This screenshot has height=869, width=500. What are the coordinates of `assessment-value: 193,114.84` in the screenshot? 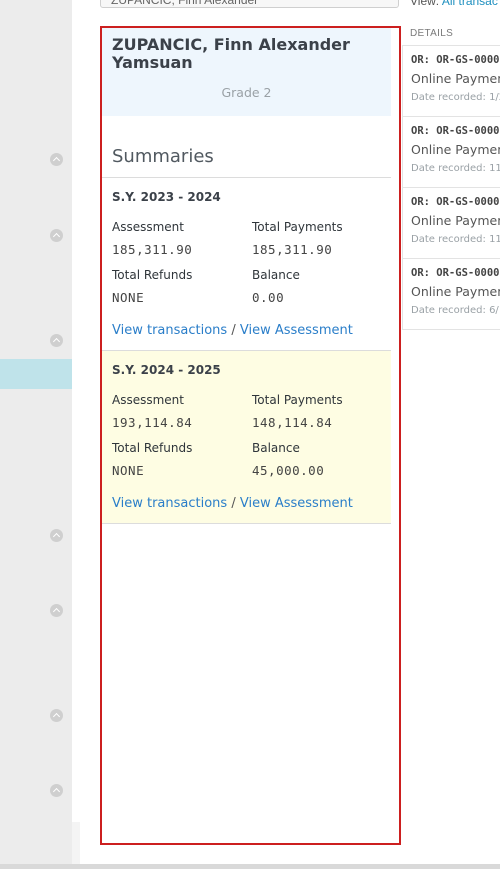 It's located at (152, 422).